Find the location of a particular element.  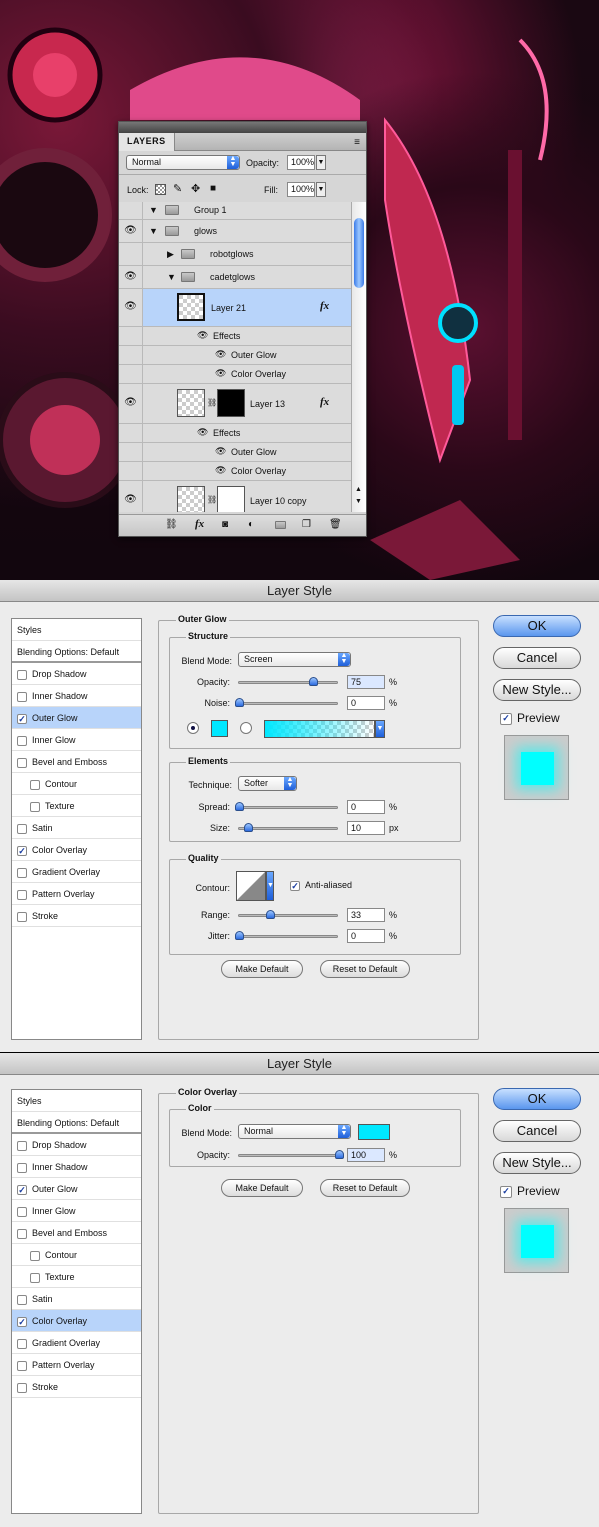

overlay-color-swatch is located at coordinates (374, 1132).